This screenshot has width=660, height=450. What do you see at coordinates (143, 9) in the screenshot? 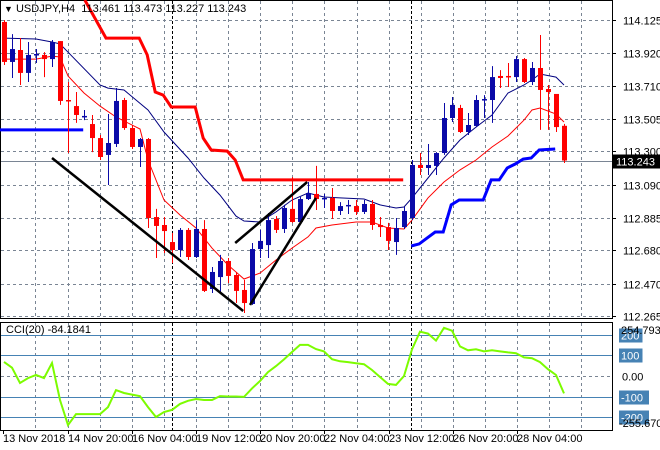
I see `high-value: 113.473` at bounding box center [143, 9].